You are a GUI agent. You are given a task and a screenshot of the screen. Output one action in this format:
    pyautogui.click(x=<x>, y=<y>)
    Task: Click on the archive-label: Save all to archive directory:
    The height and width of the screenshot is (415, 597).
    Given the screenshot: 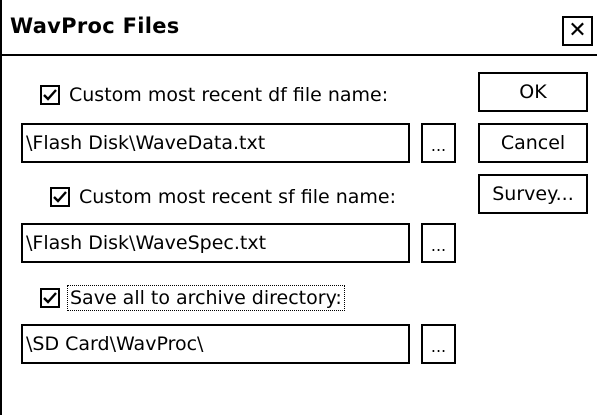 What is the action you would take?
    pyautogui.click(x=206, y=298)
    